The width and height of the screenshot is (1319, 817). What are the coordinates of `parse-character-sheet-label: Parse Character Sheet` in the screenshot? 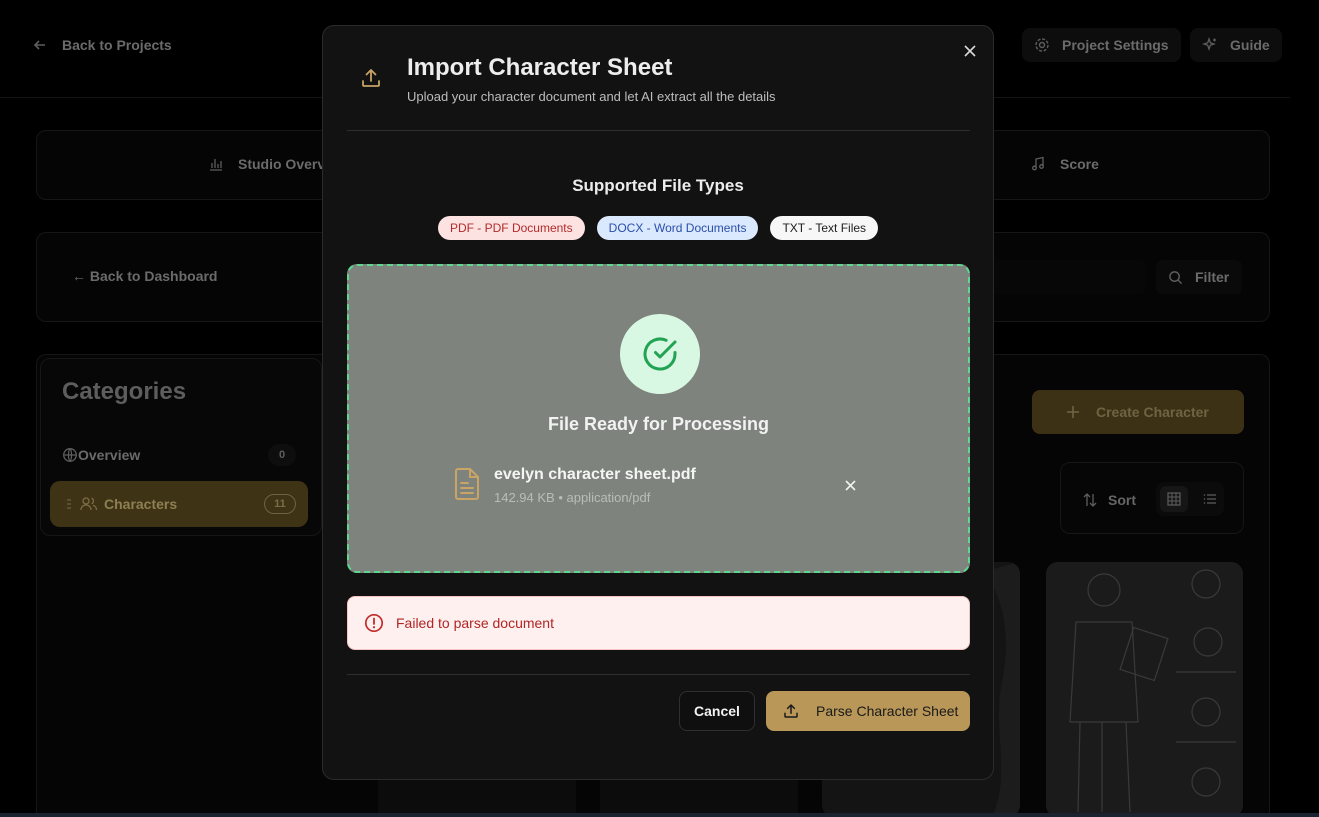 It's located at (887, 711).